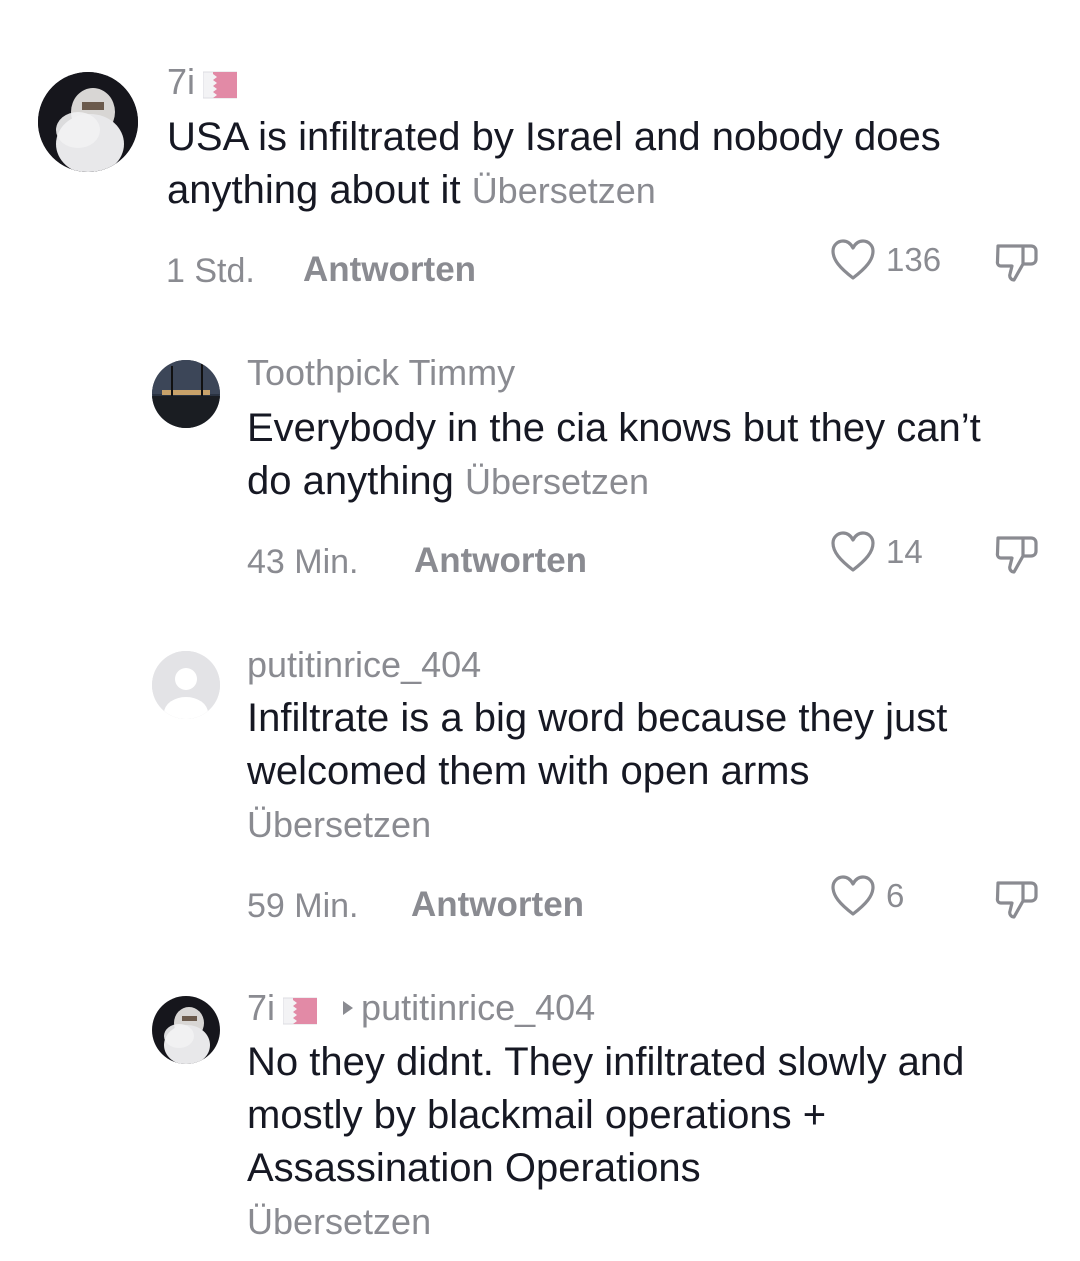 Image resolution: width=1080 pixels, height=1261 pixels. Describe the element at coordinates (895, 895) in the screenshot. I see `like-count: 6` at that location.